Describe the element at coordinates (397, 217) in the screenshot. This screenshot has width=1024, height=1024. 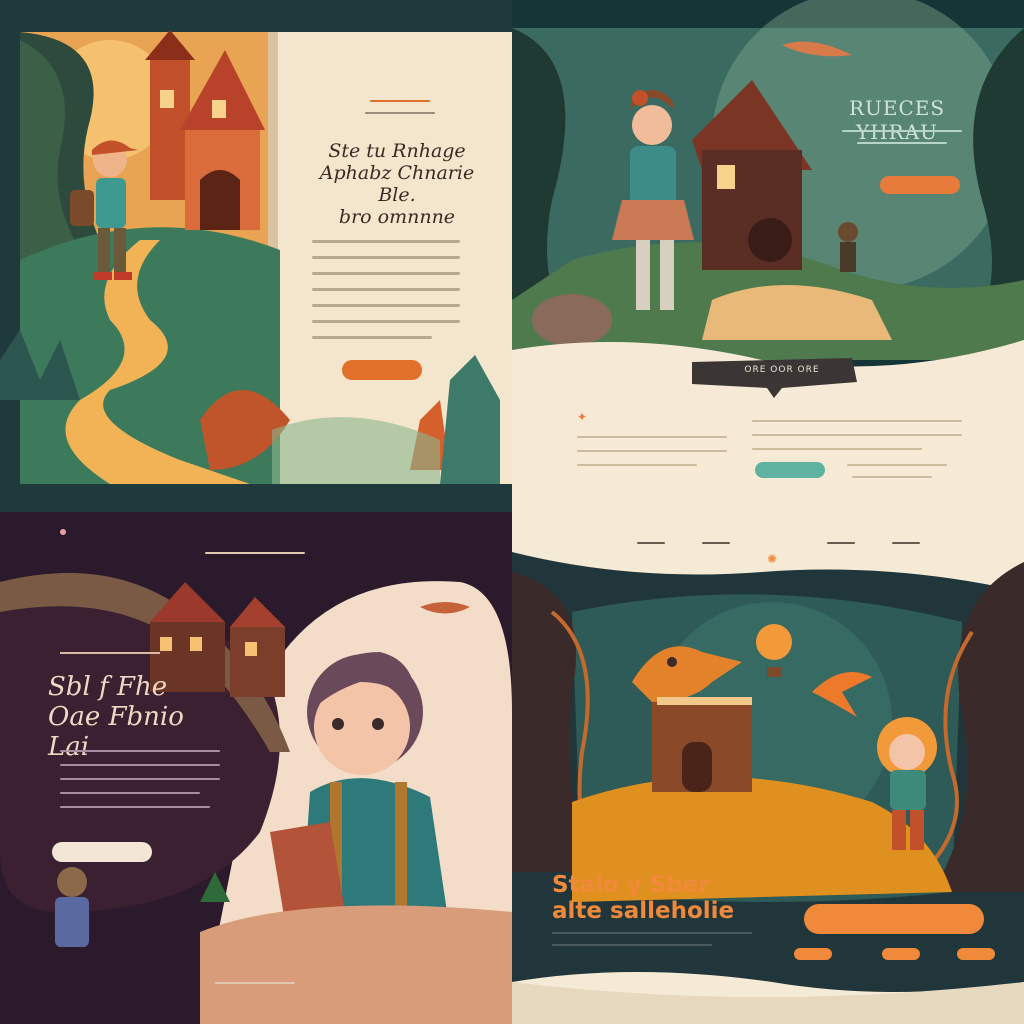
I see `heading-line-3: bro omnnne` at that location.